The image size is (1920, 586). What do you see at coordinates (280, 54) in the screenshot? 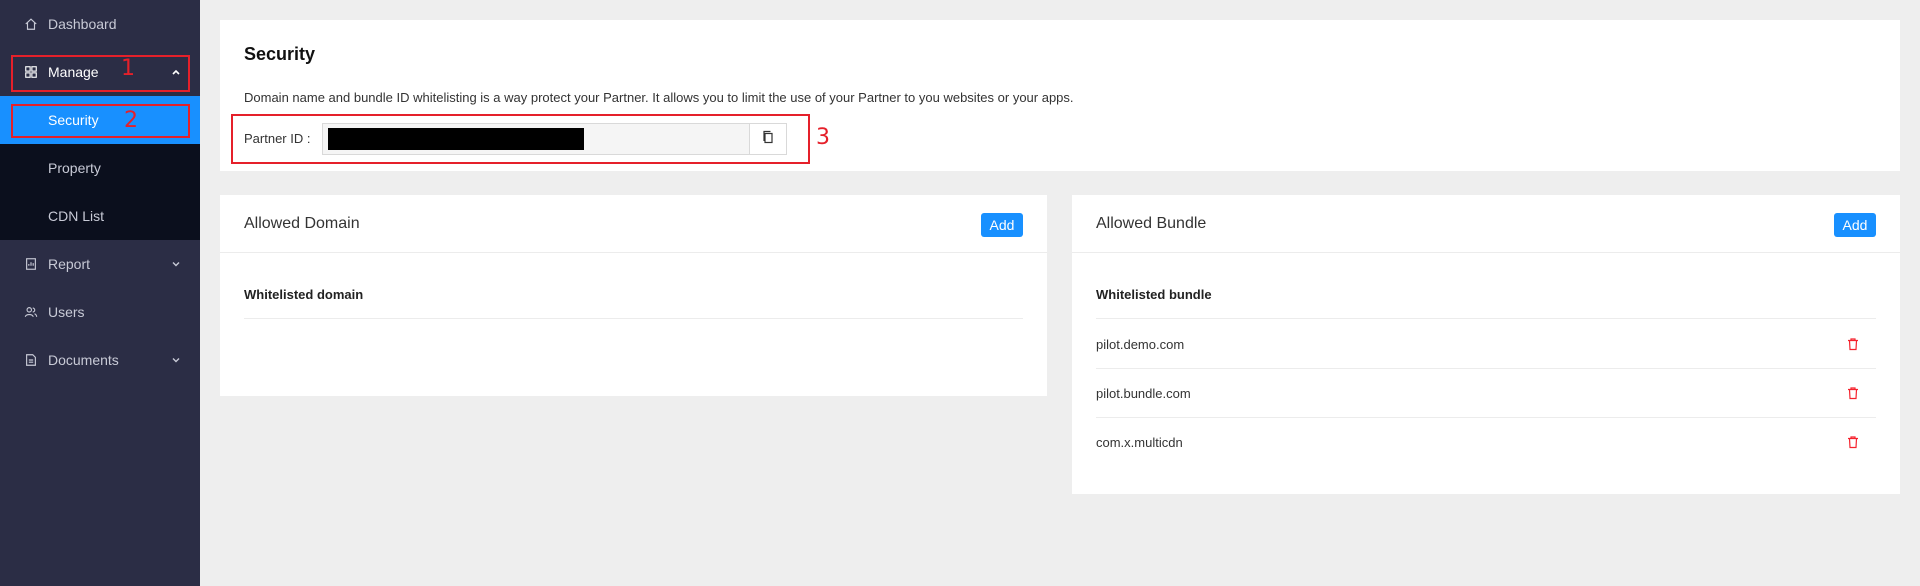
I see `page-title: Security` at bounding box center [280, 54].